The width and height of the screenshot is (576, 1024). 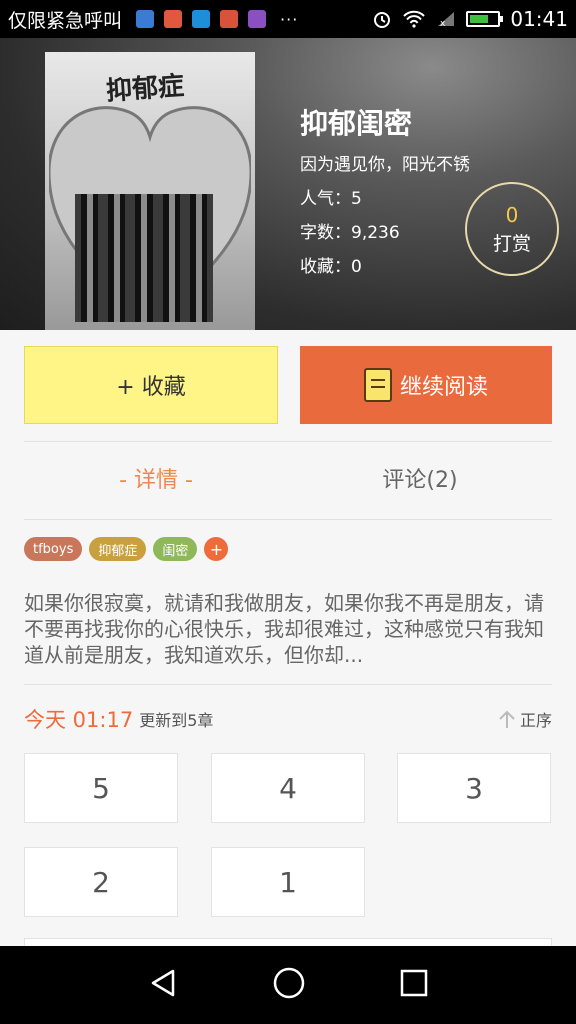 What do you see at coordinates (385, 165) in the screenshot?
I see `book-subtitle: 因为遇见你，阳光不锈` at bounding box center [385, 165].